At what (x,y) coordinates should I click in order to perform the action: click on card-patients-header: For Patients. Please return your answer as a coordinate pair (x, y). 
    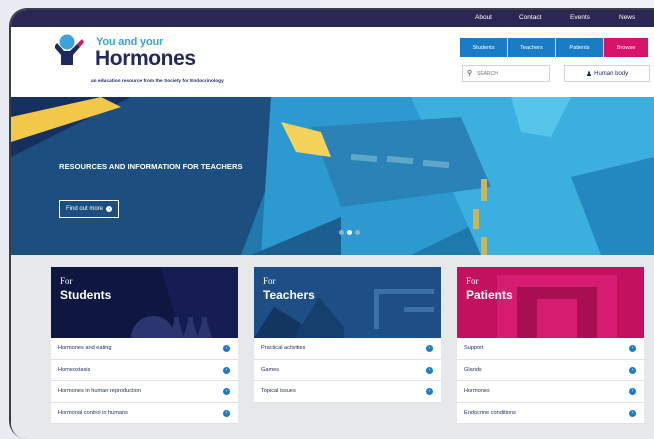
    Looking at the image, I should click on (550, 302).